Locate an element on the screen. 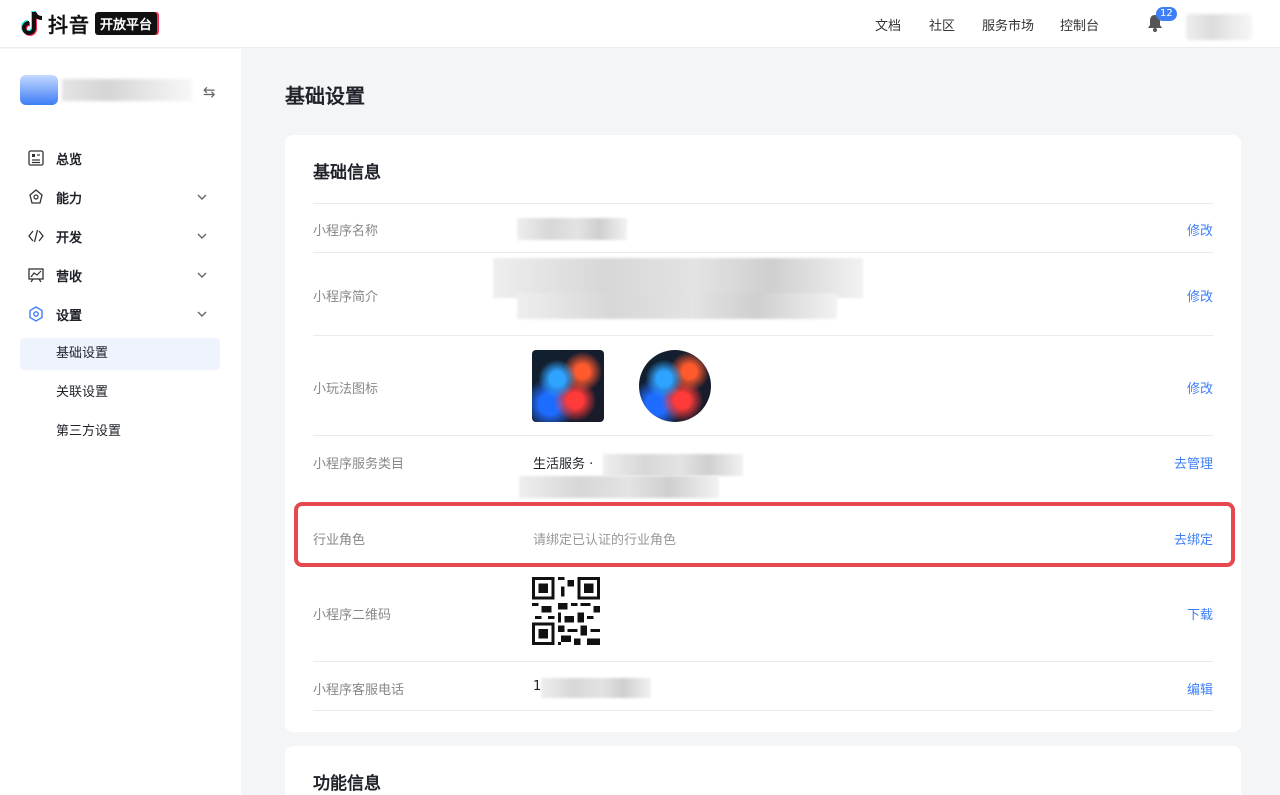 Image resolution: width=1280 pixels, height=795 pixels. row-name: 小程序名称 修改 is located at coordinates (763, 227).